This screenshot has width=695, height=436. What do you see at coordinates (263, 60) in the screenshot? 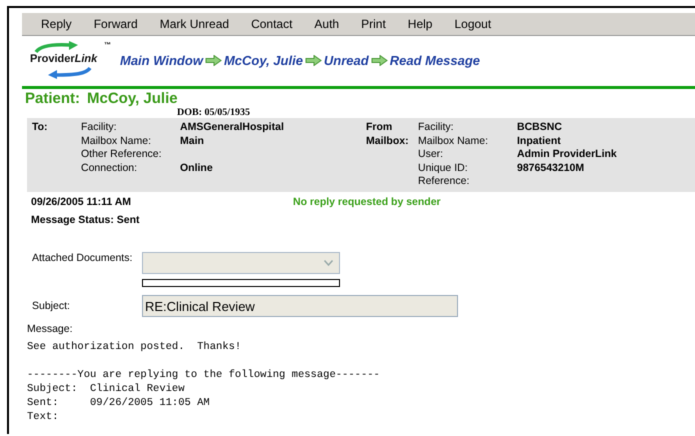
I see `breadcrumb-link: McCoy, Julie` at bounding box center [263, 60].